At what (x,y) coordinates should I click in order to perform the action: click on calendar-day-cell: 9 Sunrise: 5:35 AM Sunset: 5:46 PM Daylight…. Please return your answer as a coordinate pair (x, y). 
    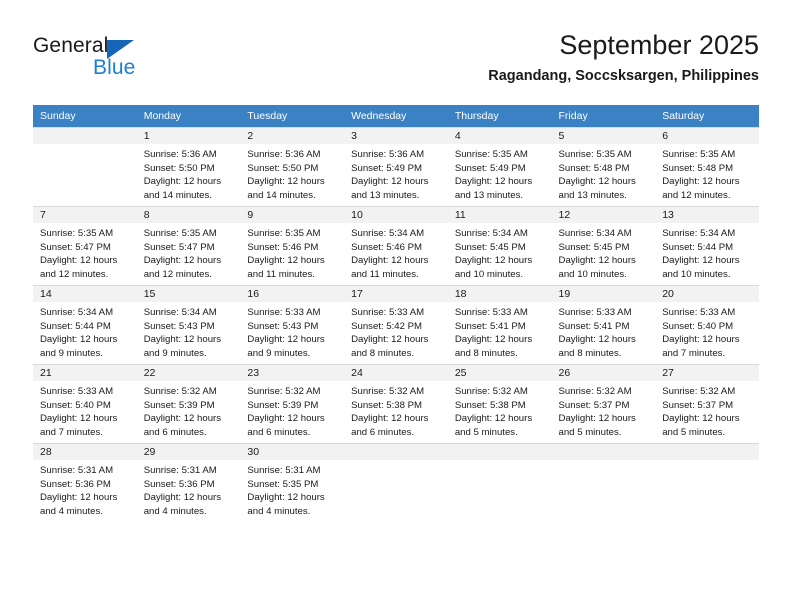
    Looking at the image, I should click on (292, 245).